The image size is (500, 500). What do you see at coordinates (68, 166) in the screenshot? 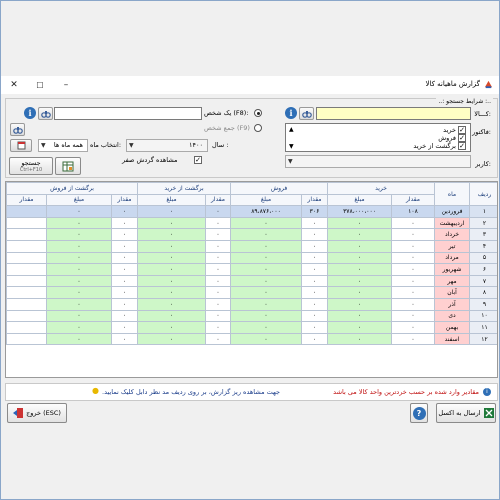
I see `report-options-button` at bounding box center [68, 166].